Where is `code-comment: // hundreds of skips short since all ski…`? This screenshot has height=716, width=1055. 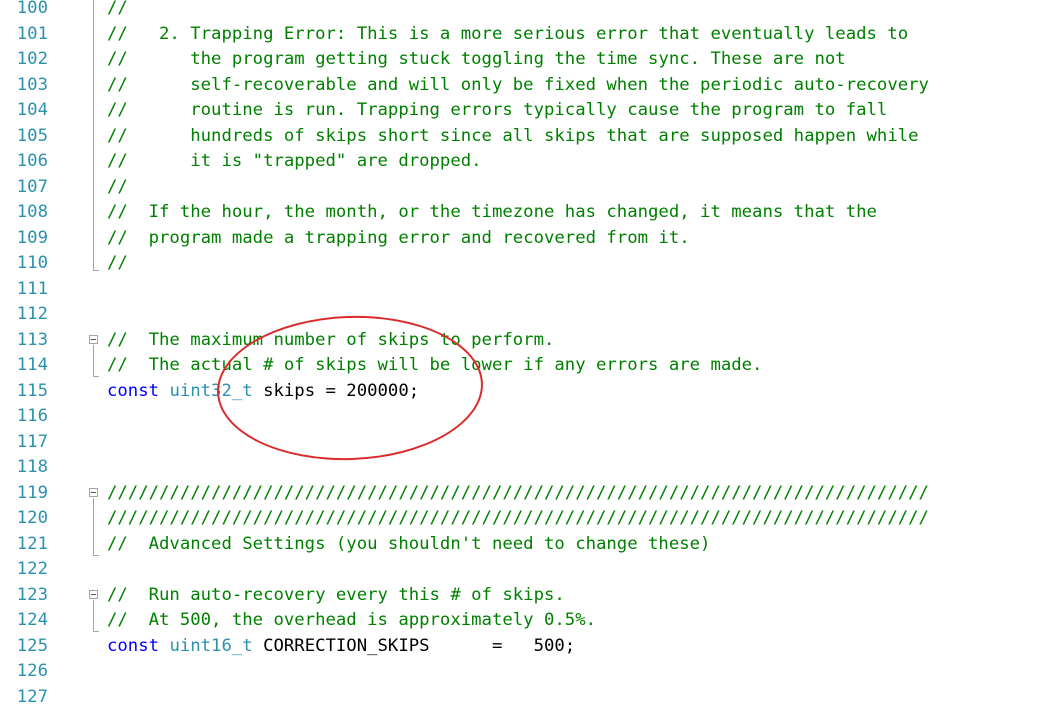
code-comment: // hundreds of skips short since all ski… is located at coordinates (513, 135).